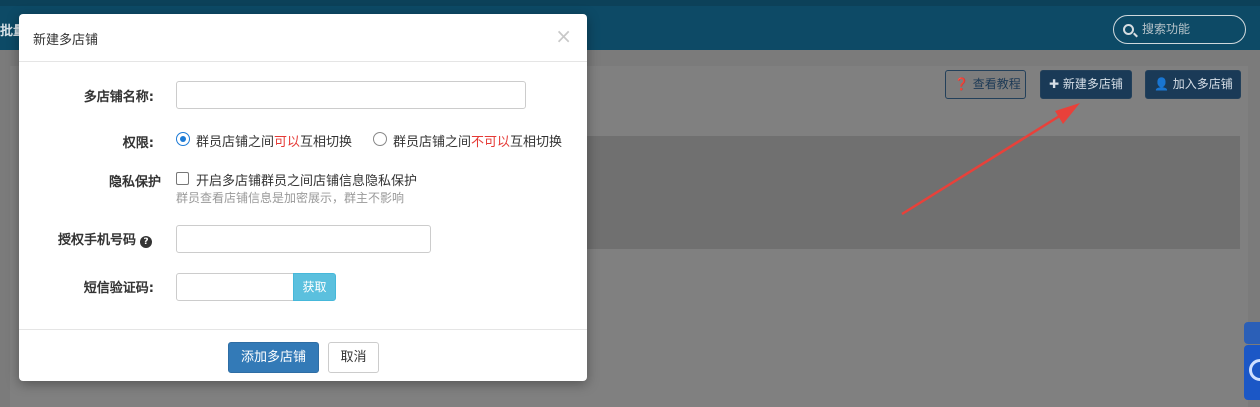 The image size is (1260, 407). Describe the element at coordinates (274, 142) in the screenshot. I see `permission-can-switch-text: 群员店铺之间可以互相切换` at that location.